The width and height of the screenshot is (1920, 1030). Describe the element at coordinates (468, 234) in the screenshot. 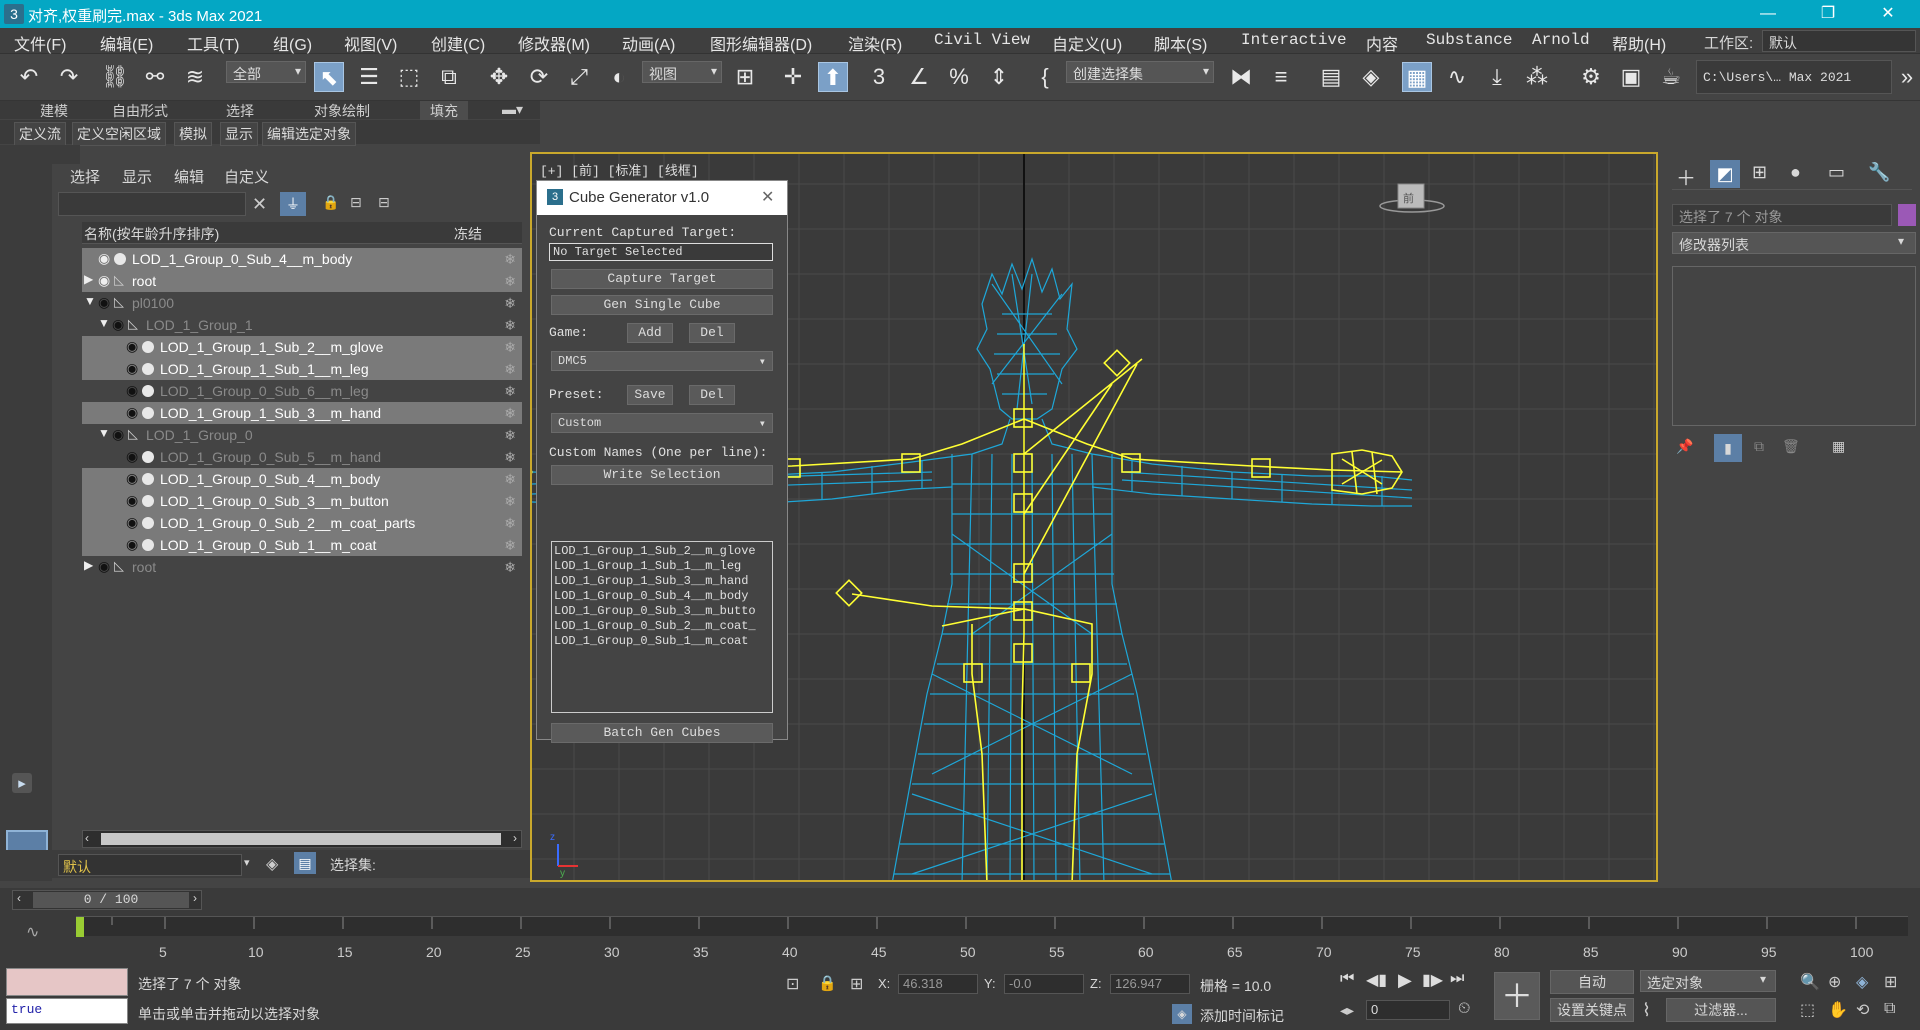

I see `freeze-column-header: 冻结` at that location.